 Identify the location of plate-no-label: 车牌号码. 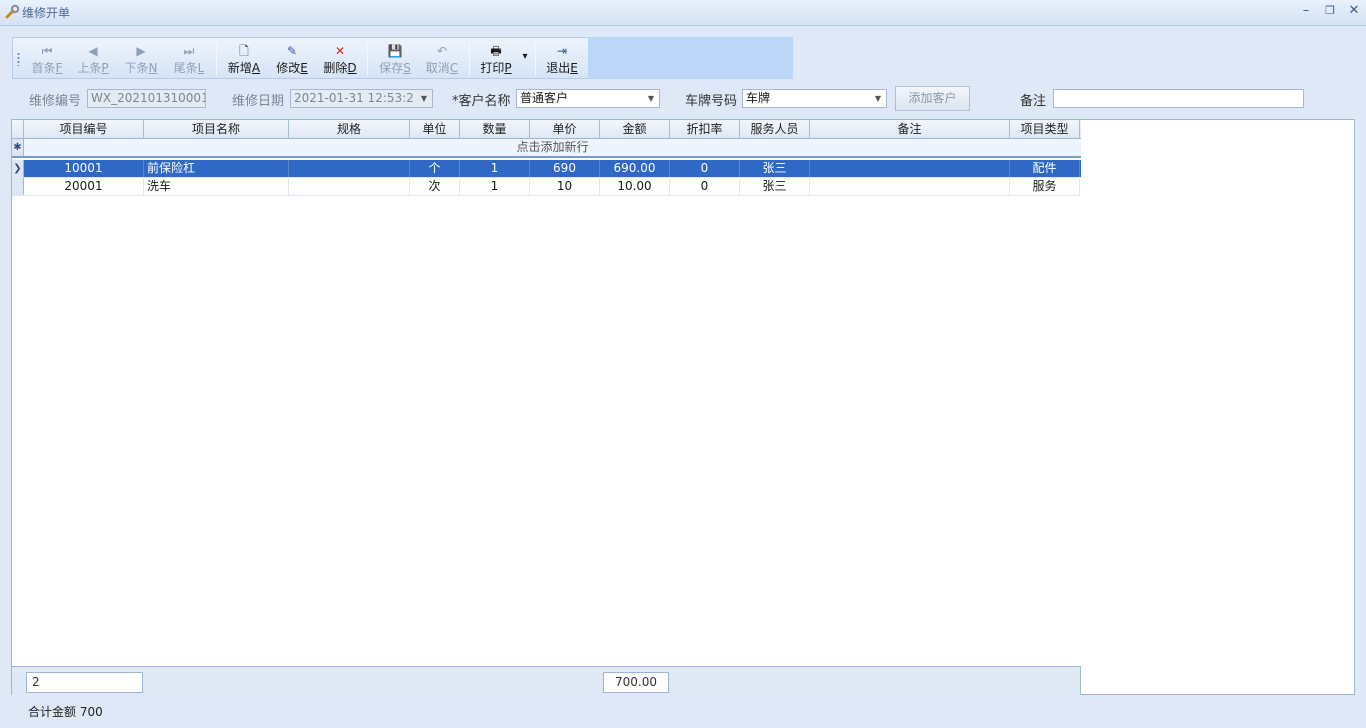
(711, 101).